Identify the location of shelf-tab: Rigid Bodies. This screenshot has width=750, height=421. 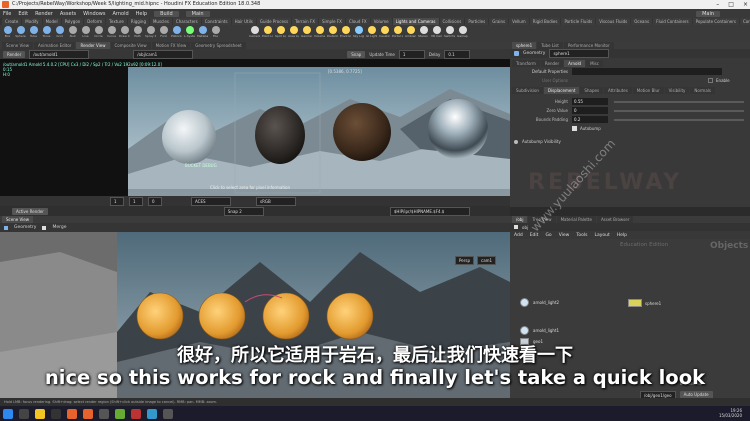
(545, 21).